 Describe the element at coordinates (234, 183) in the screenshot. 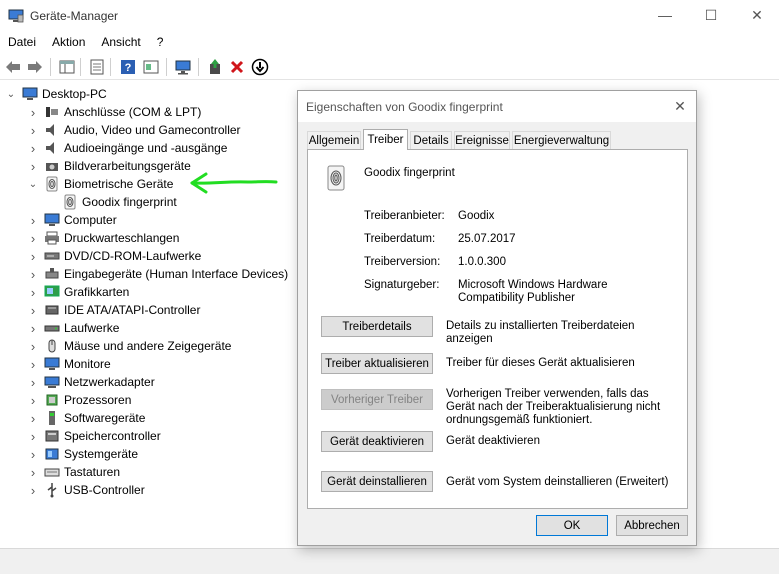

I see `annotation-arrow` at that location.